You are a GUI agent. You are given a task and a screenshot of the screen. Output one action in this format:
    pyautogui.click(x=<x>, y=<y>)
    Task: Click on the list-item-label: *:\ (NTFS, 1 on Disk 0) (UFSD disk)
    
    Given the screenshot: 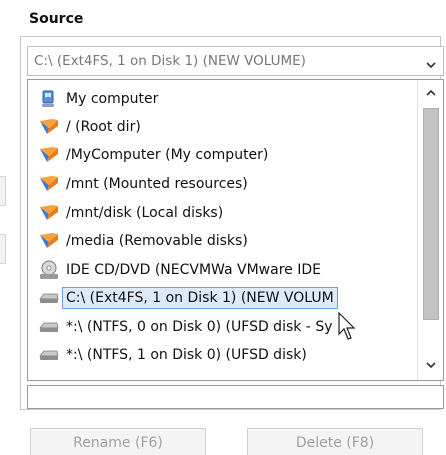 What is the action you would take?
    pyautogui.click(x=186, y=355)
    